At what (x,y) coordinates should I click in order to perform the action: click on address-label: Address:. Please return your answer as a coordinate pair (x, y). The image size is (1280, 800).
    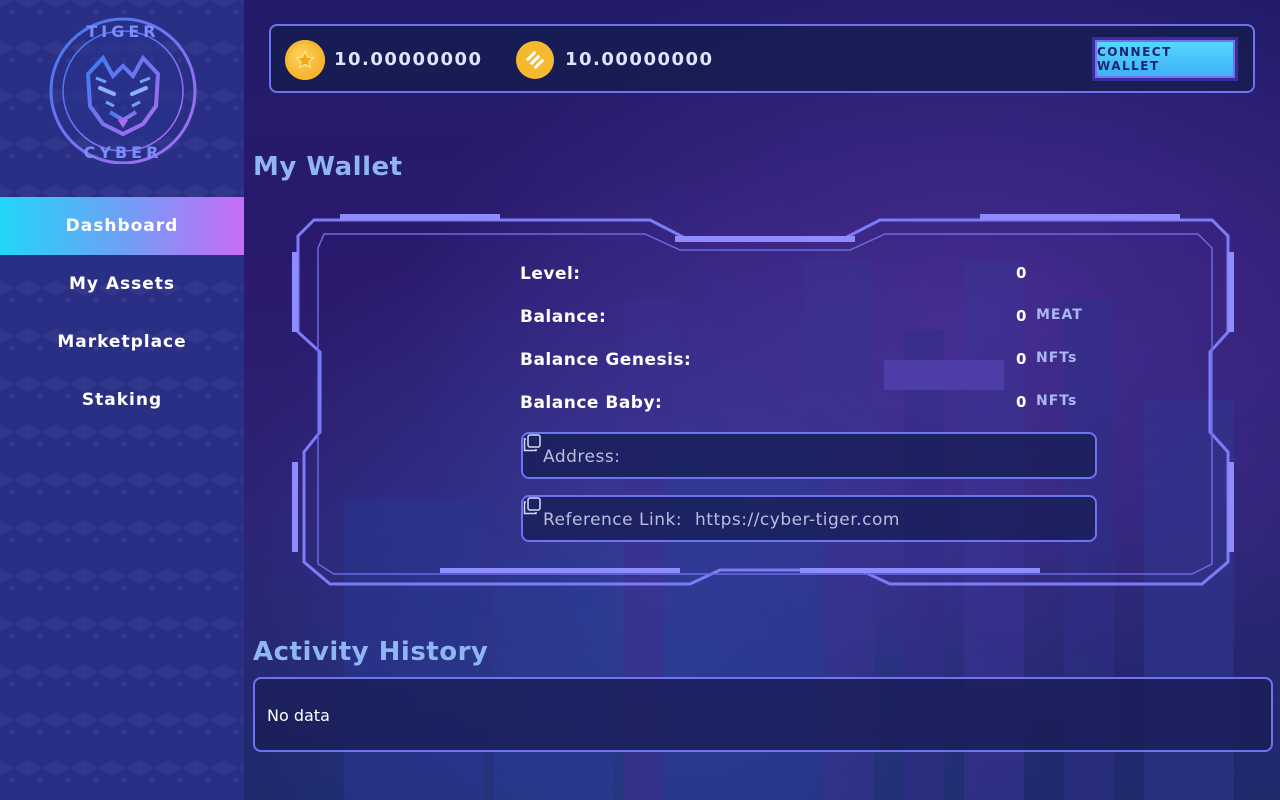
    Looking at the image, I should click on (582, 457).